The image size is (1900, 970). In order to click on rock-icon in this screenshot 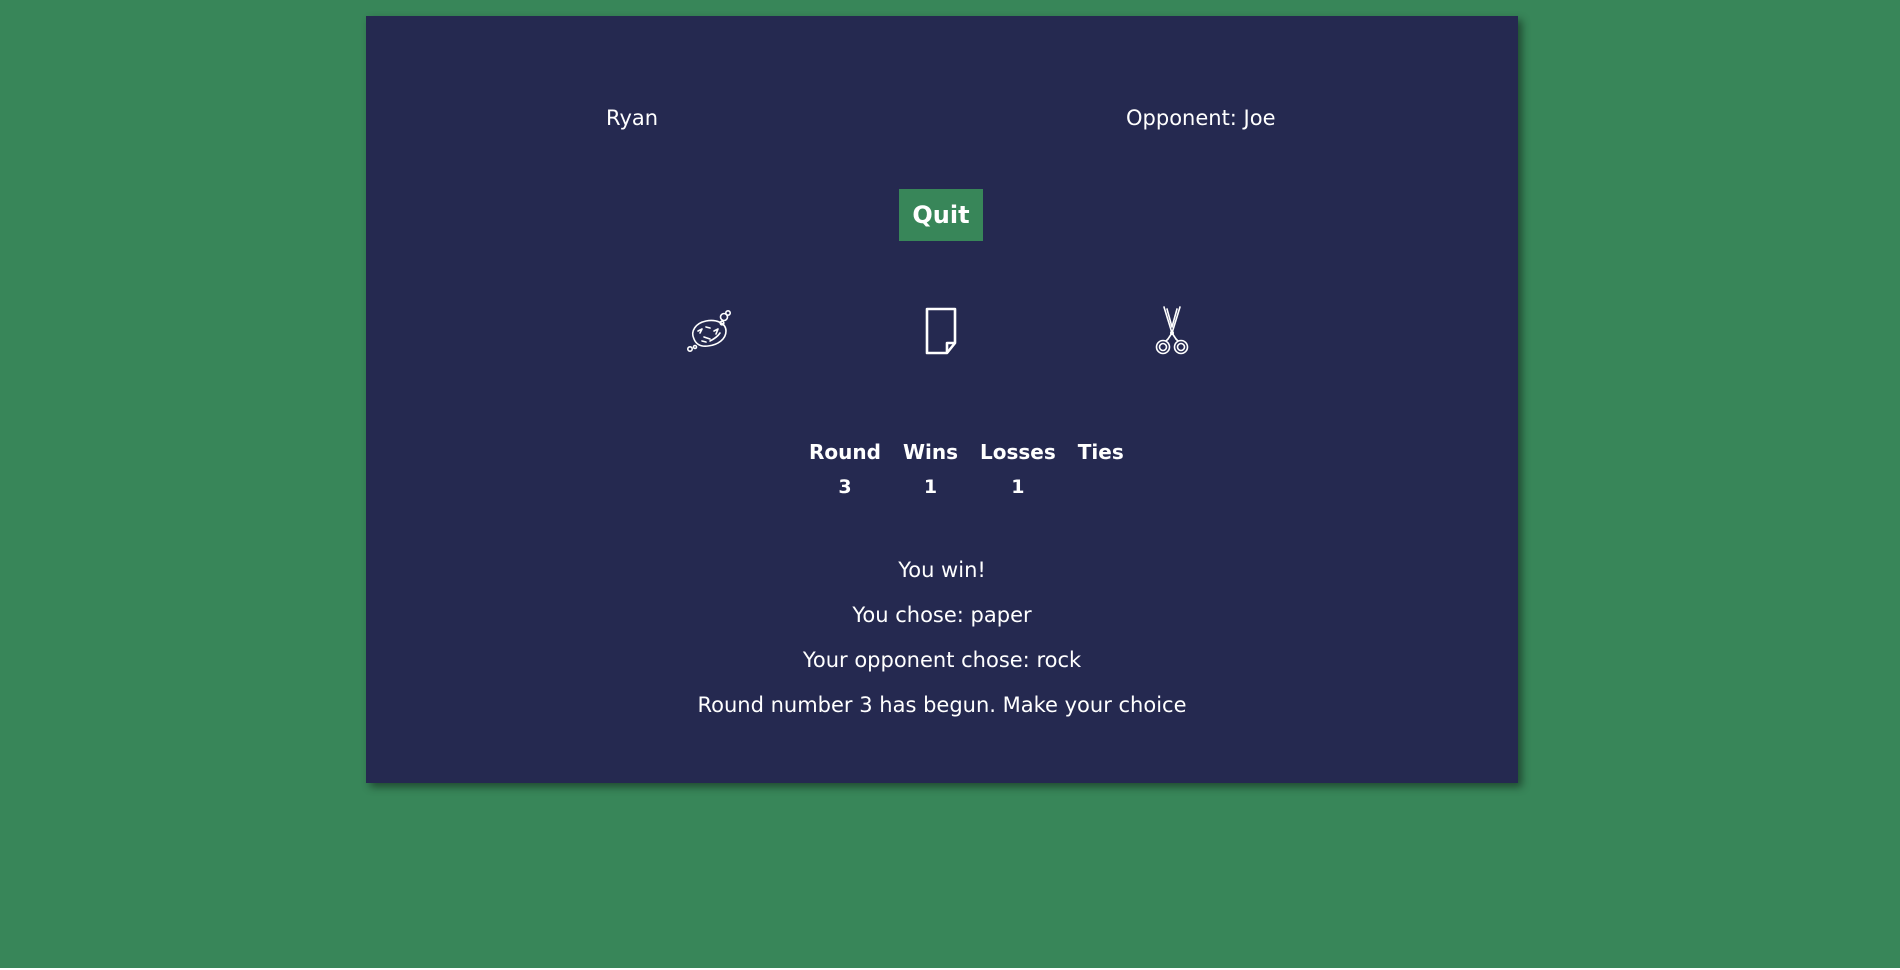, I will do `click(709, 331)`.